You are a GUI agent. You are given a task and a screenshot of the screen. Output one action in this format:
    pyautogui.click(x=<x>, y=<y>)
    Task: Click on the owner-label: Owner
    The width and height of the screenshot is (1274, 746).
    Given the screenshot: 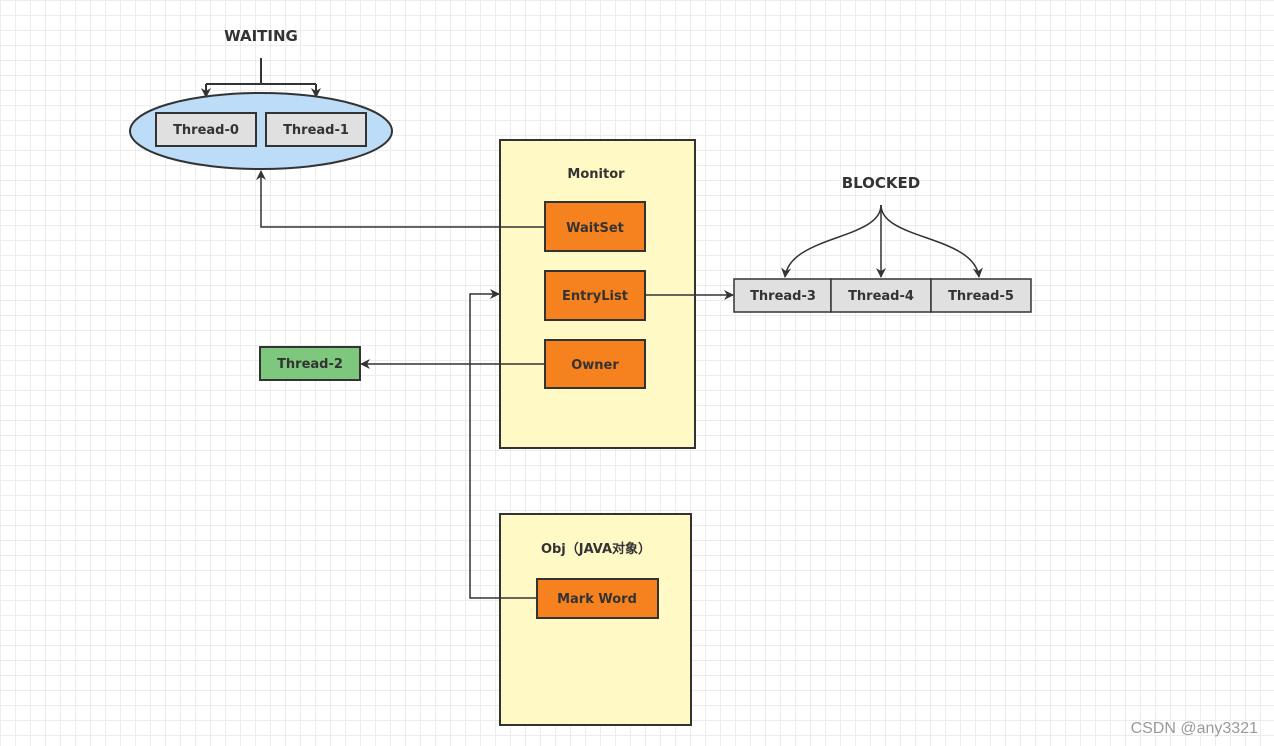 What is the action you would take?
    pyautogui.click(x=595, y=365)
    